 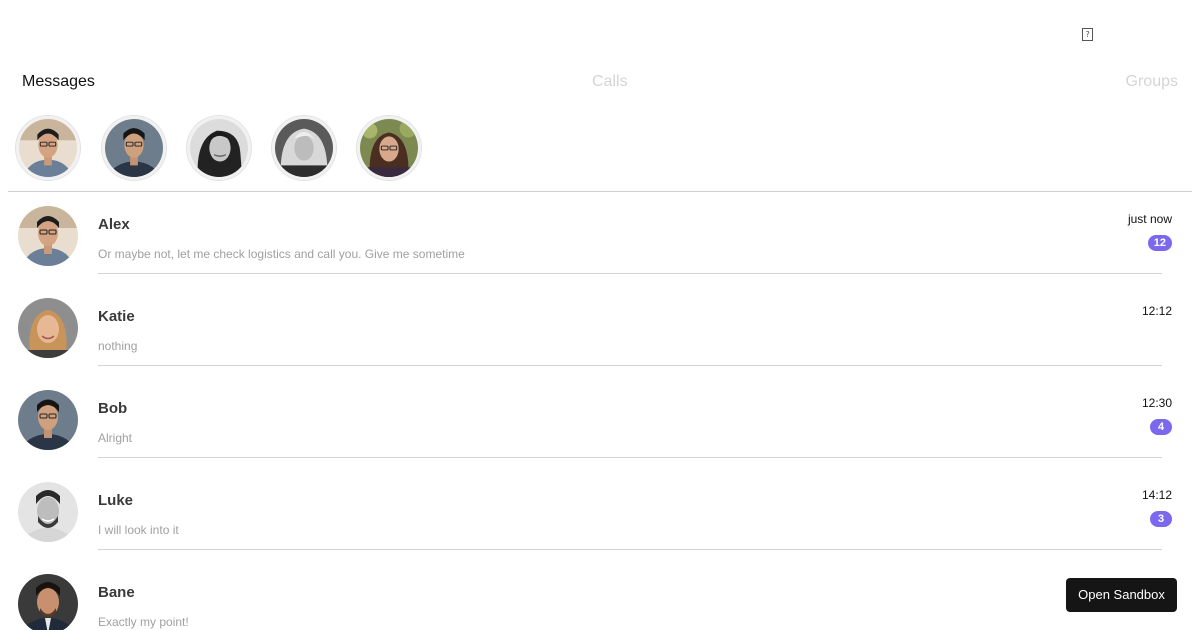 What do you see at coordinates (116, 316) in the screenshot?
I see `contact-name: Katie` at bounding box center [116, 316].